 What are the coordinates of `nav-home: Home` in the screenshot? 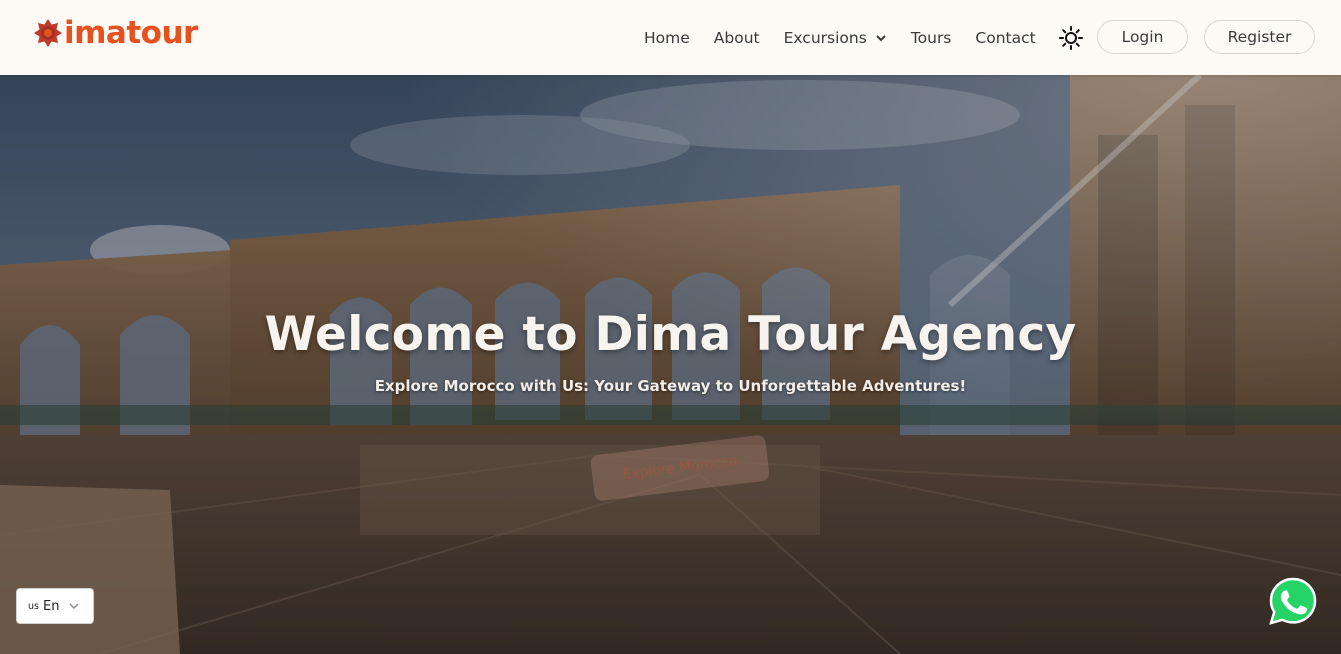 It's located at (667, 38).